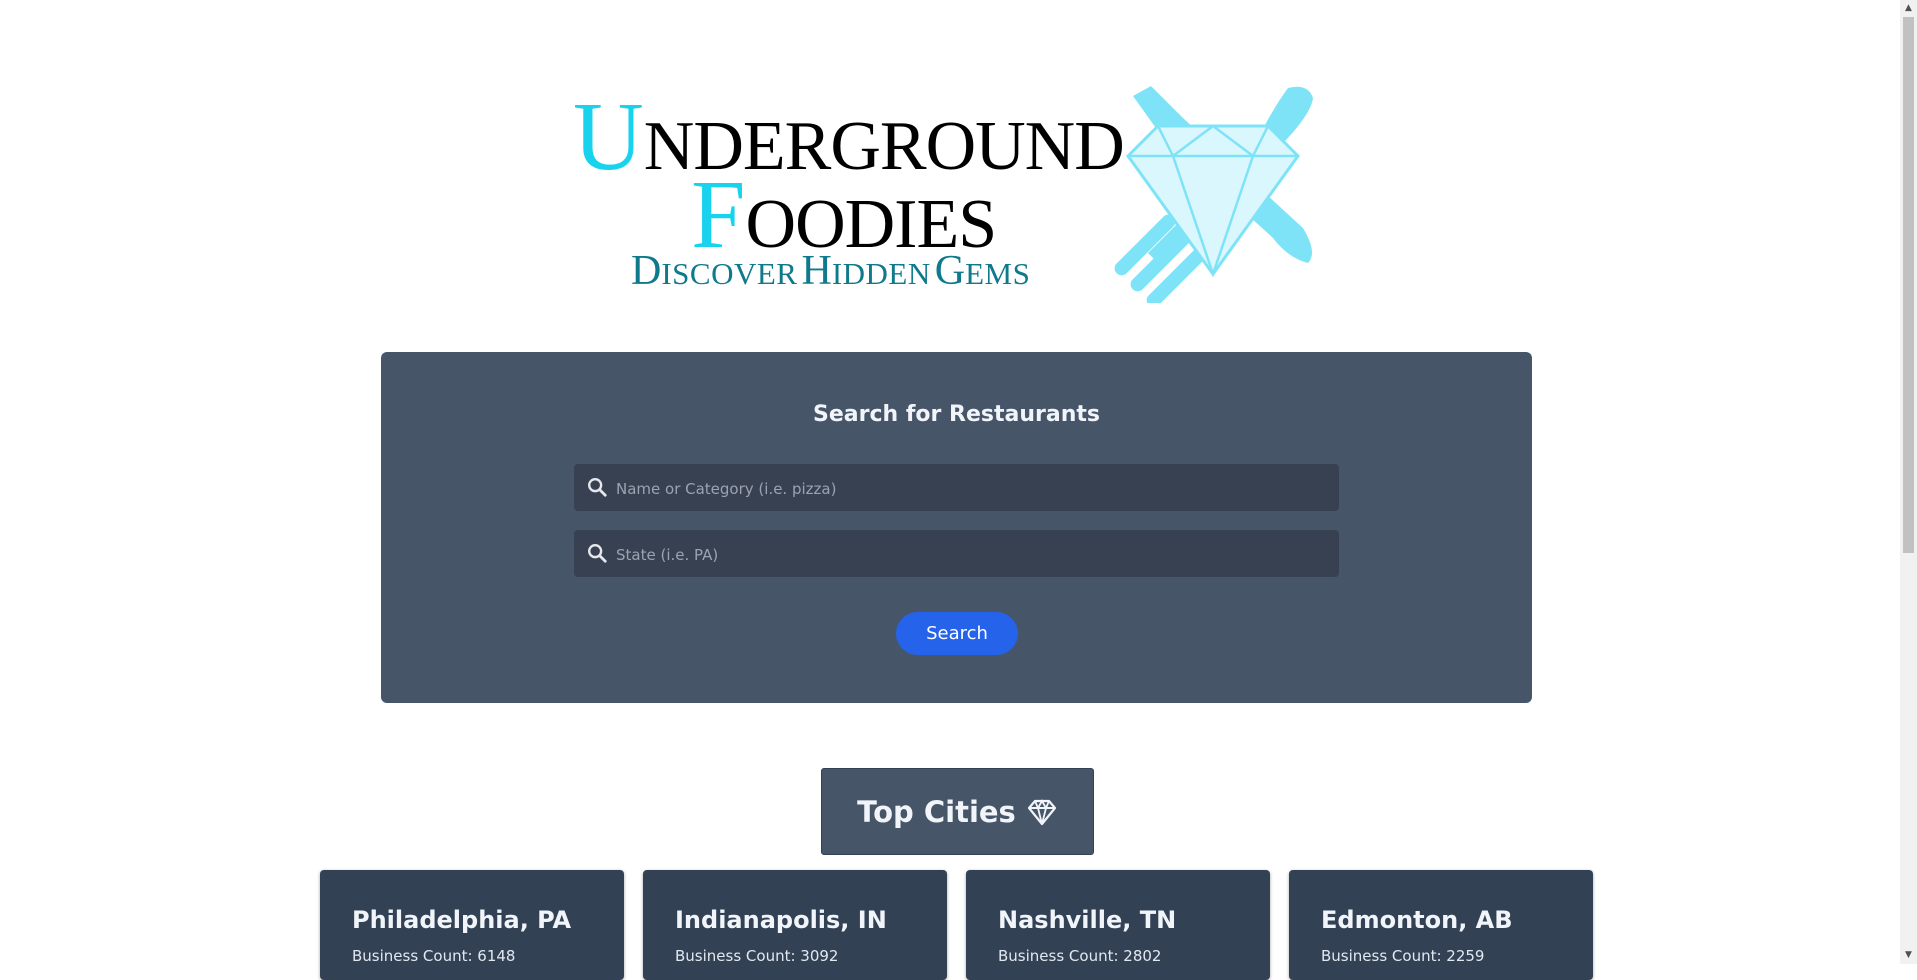  Describe the element at coordinates (948, 193) in the screenshot. I see `site-logo: UNDERGROUND FOODIES DISCOVER HIDDEN GEMS` at that location.